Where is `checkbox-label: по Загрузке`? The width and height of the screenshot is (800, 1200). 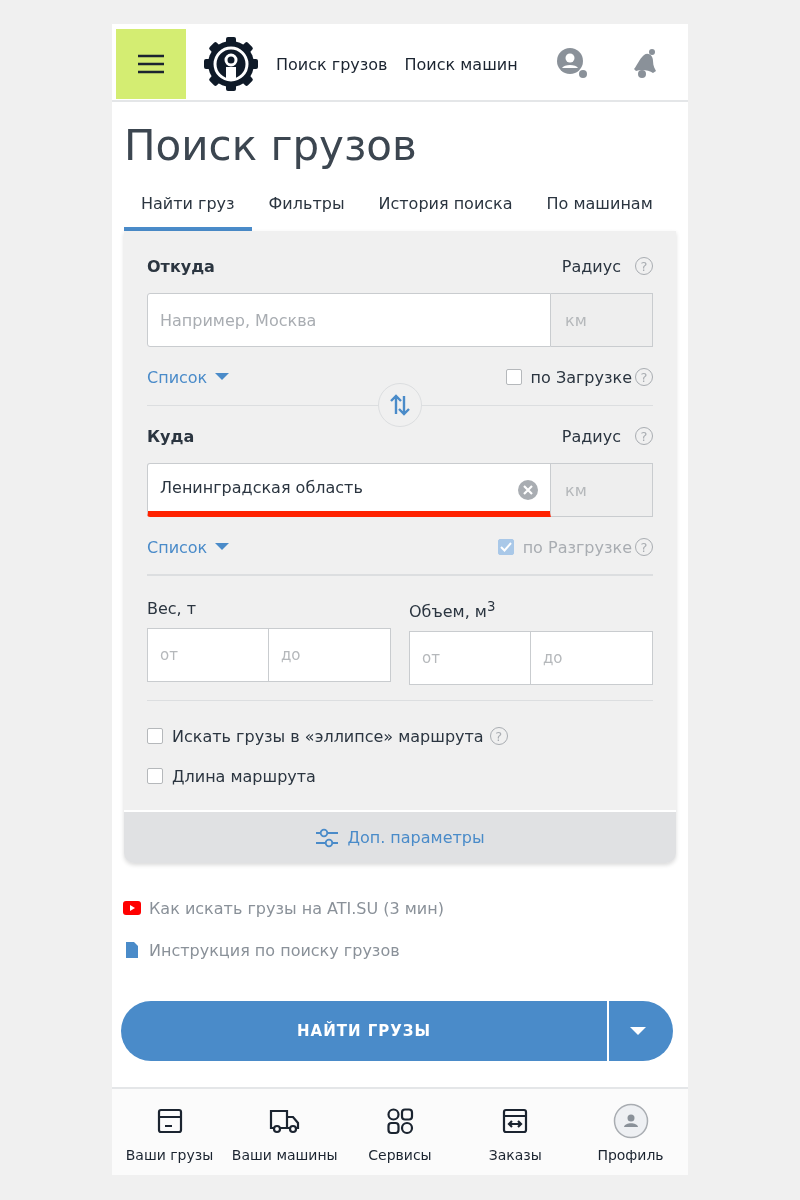 checkbox-label: по Загрузке is located at coordinates (581, 377).